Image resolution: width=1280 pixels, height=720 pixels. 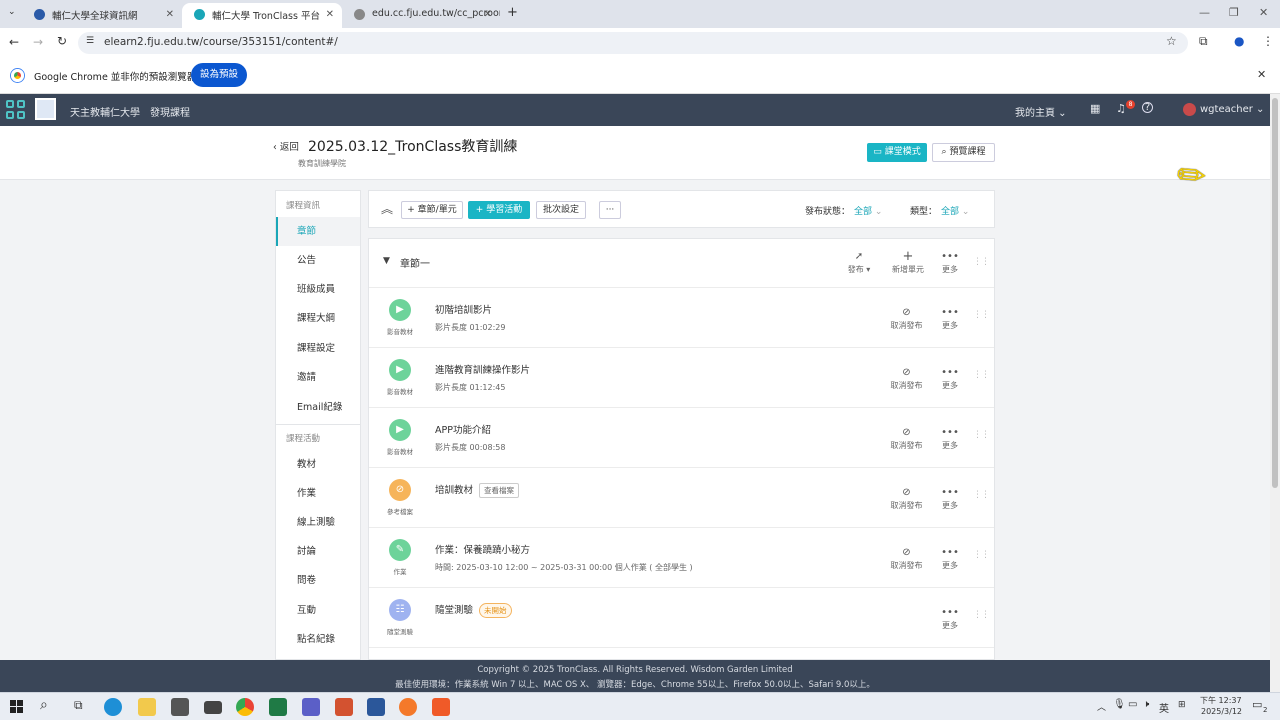 I want to click on restore-icon: ❐, so click(x=1234, y=12).